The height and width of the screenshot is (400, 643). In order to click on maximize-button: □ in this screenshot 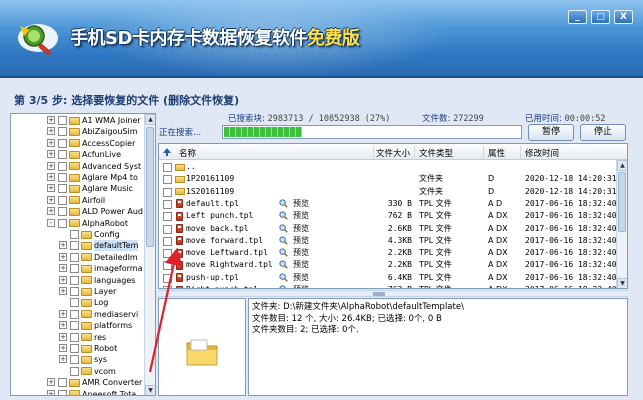, I will do `click(600, 17)`.